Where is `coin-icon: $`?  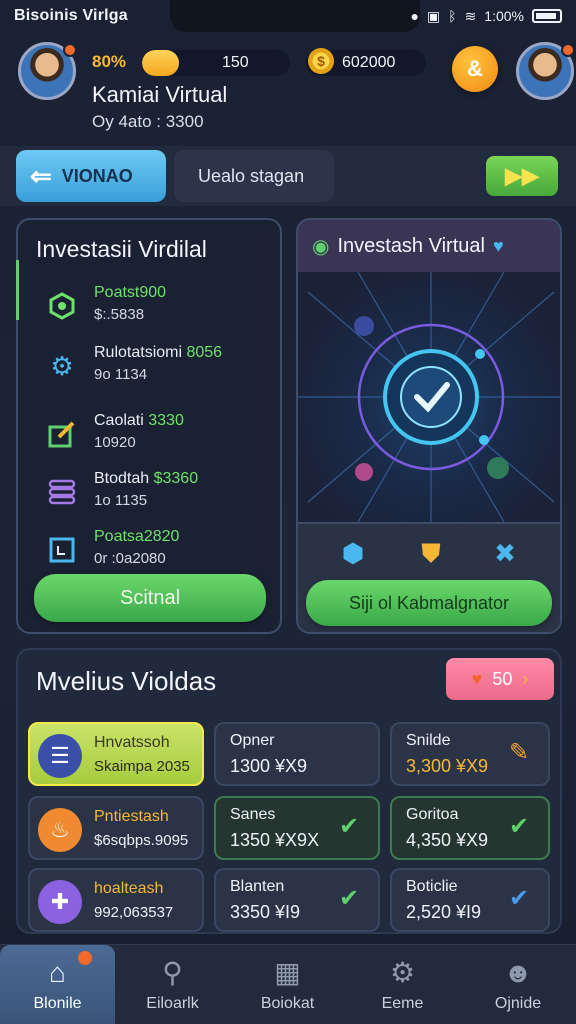
coin-icon: $ is located at coordinates (321, 61).